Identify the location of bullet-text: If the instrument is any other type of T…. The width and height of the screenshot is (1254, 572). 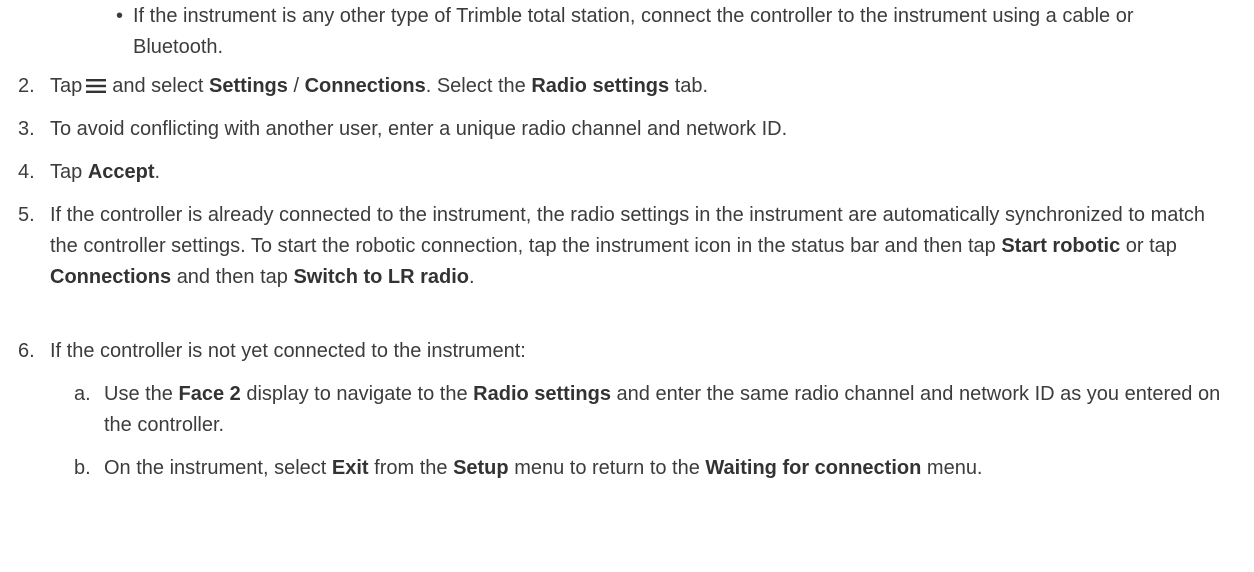
(633, 31).